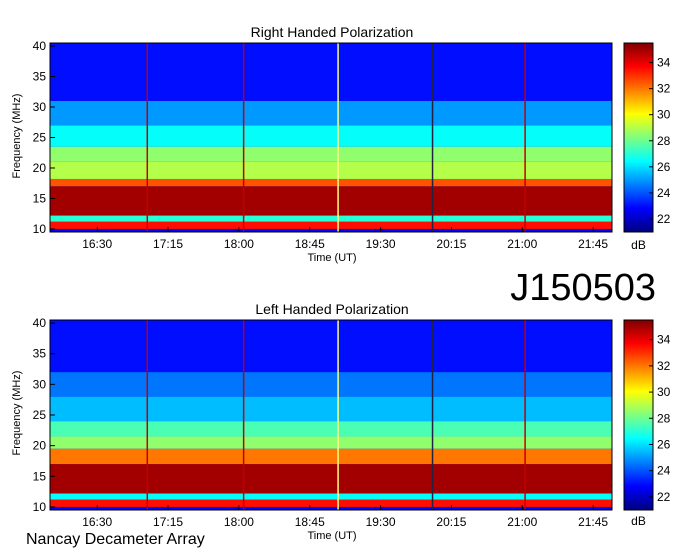 The width and height of the screenshot is (680, 552). What do you see at coordinates (332, 32) in the screenshot?
I see `panel-title: Right Handed Polarization` at bounding box center [332, 32].